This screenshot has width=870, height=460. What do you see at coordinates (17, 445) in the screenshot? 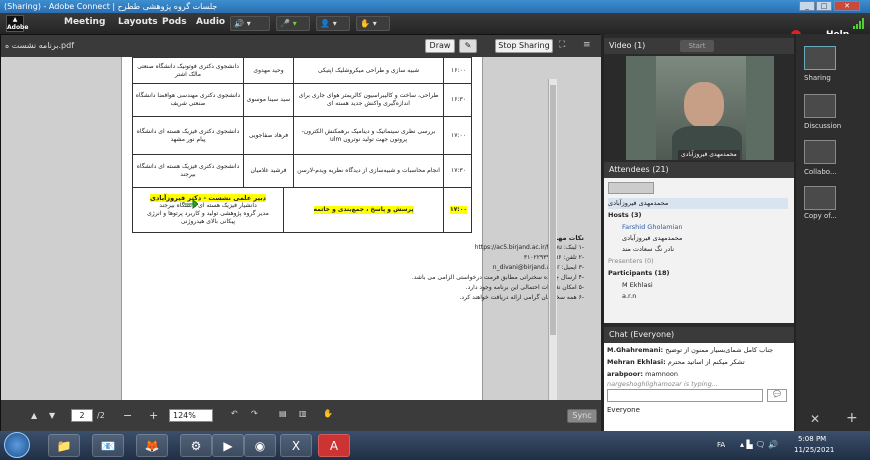
I see `start-button-icon` at bounding box center [17, 445].